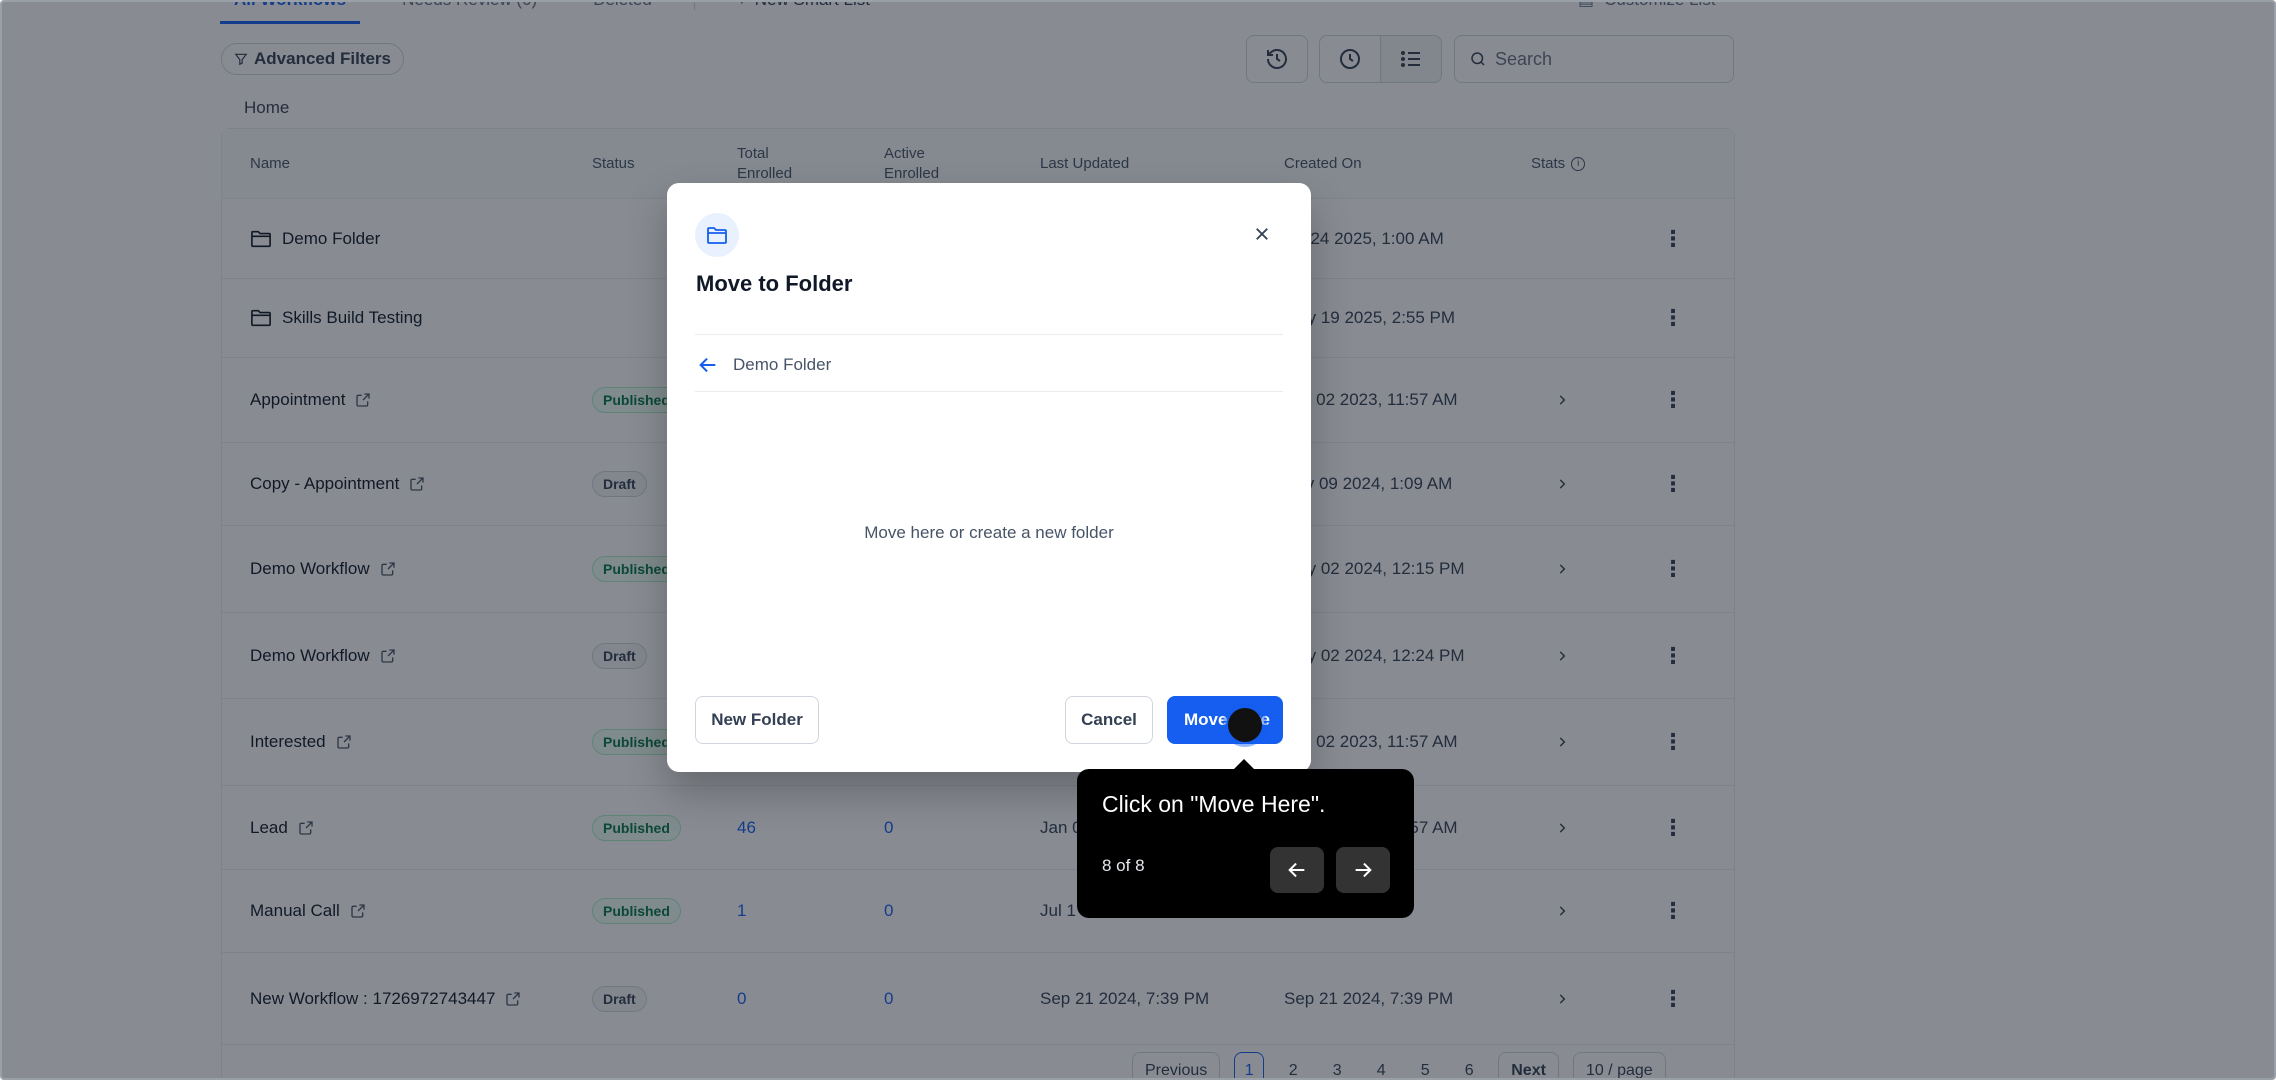 The height and width of the screenshot is (1080, 2276). Describe the element at coordinates (782, 364) in the screenshot. I see `current-folder-name: Demo Folder` at that location.